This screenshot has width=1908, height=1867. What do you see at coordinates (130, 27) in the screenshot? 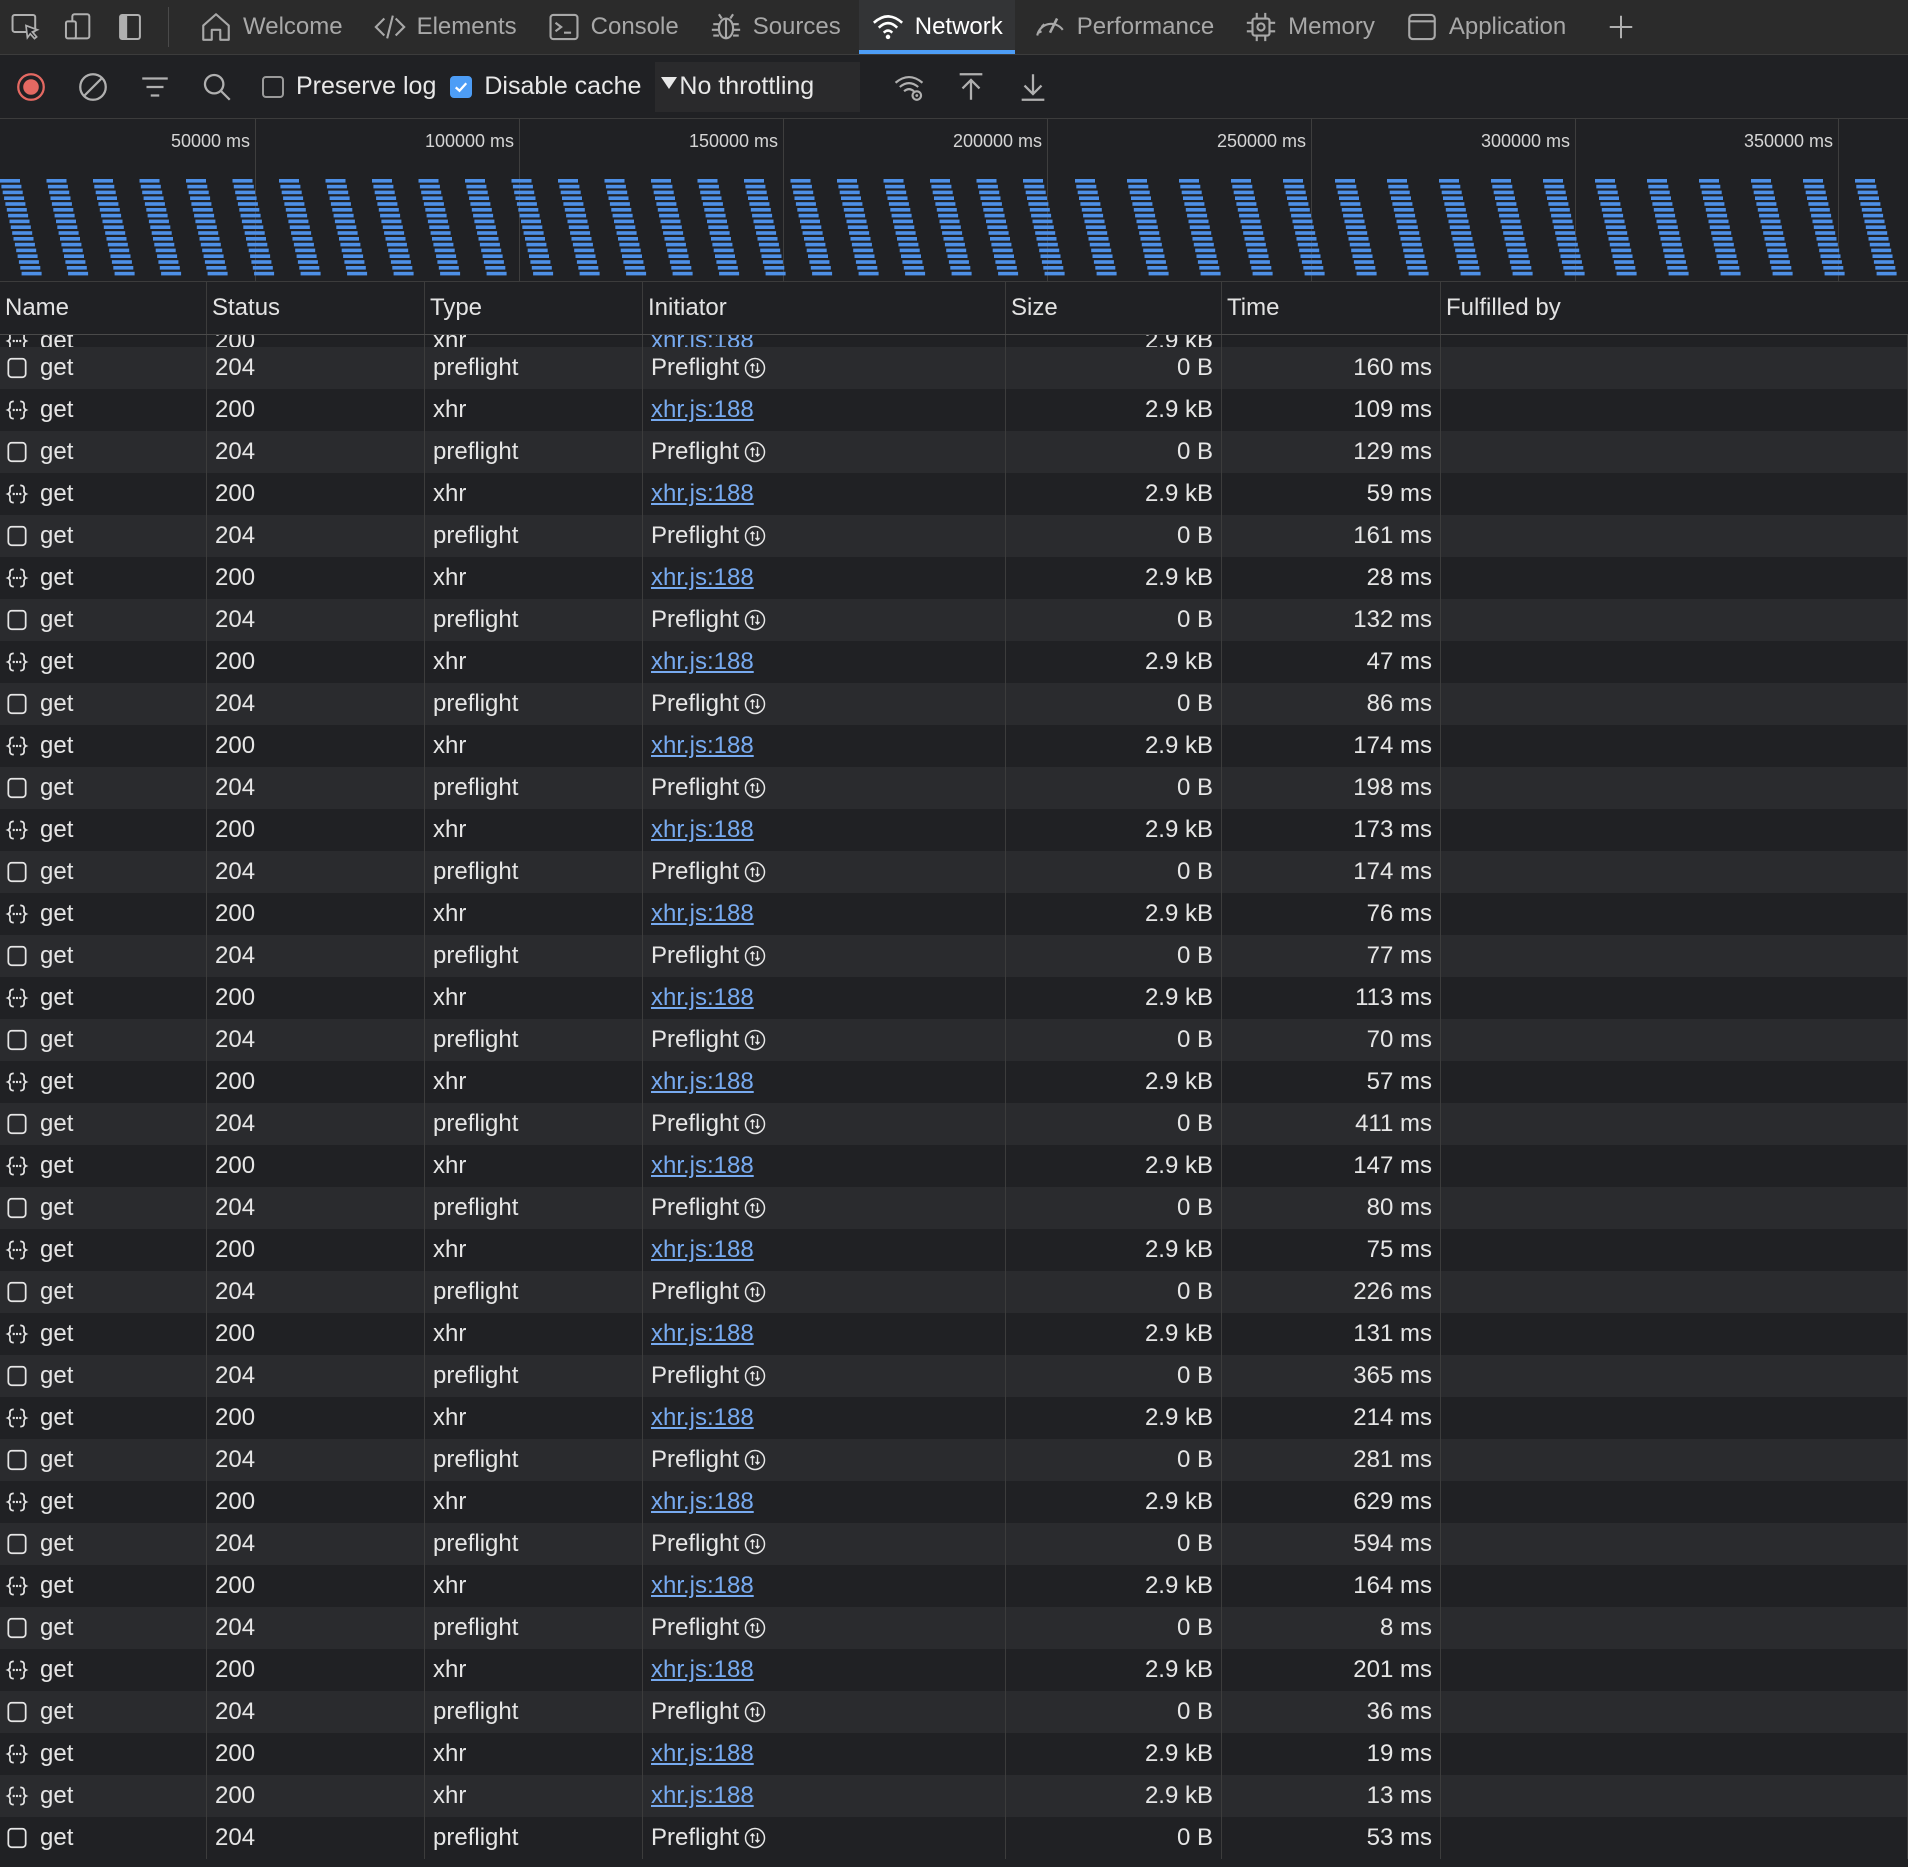
I see `toggle-sidebar-button` at bounding box center [130, 27].